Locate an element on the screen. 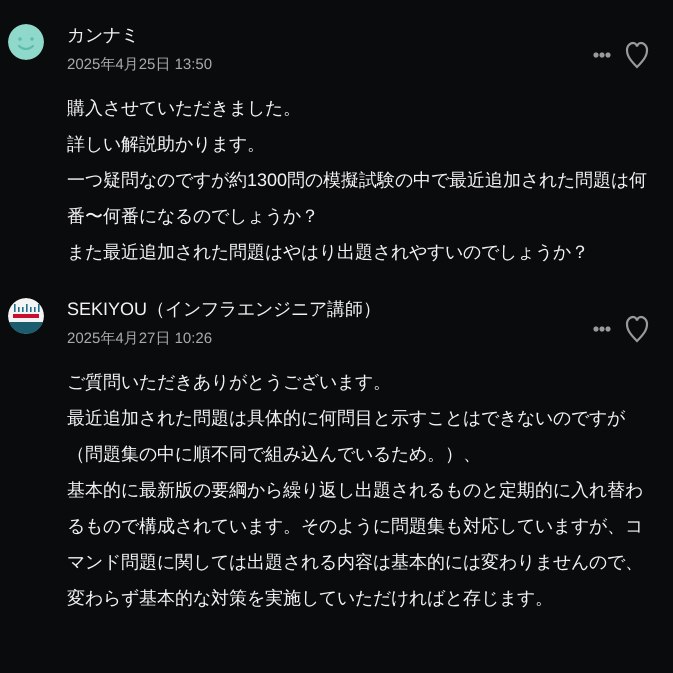 The height and width of the screenshot is (673, 673). comment-text: 最近追加された問題は具体的に何問目と示すことはできないのですが（問題集の中に順不同で組み込んでいるため。）、 is located at coordinates (346, 436).